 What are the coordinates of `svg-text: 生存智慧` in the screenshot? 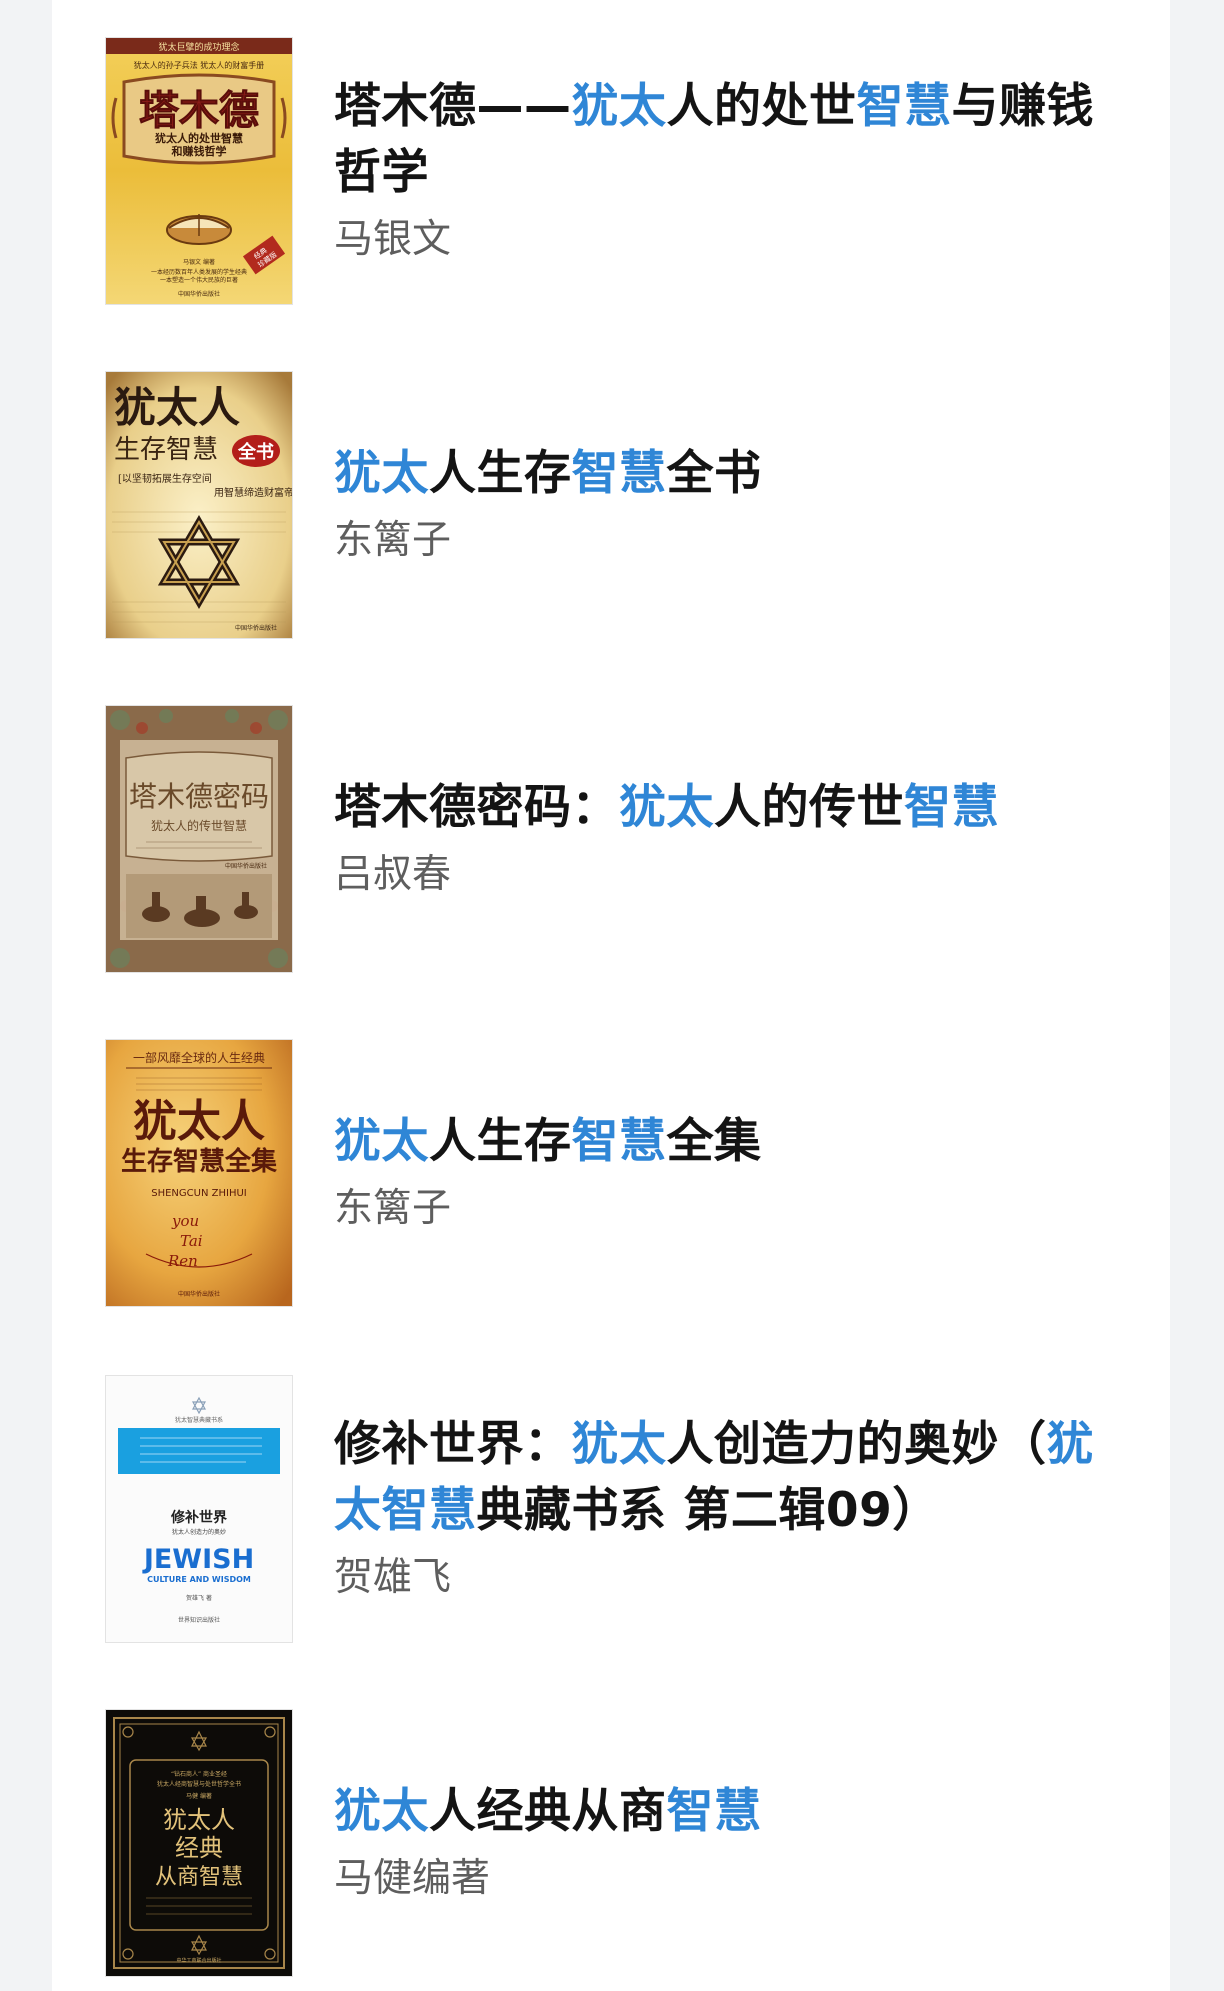 It's located at (166, 450).